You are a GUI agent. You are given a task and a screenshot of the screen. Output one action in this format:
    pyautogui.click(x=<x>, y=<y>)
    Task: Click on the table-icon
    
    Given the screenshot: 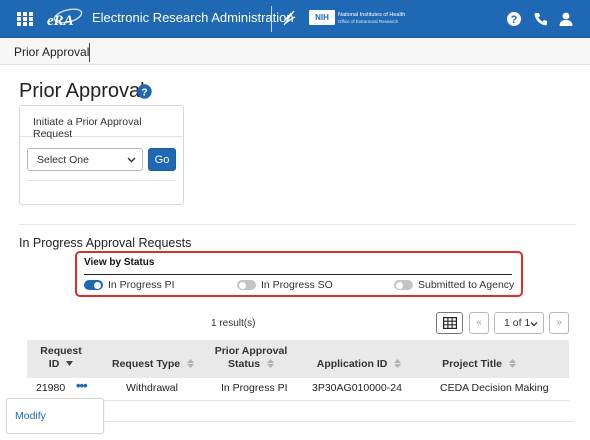 What is the action you would take?
    pyautogui.click(x=450, y=323)
    